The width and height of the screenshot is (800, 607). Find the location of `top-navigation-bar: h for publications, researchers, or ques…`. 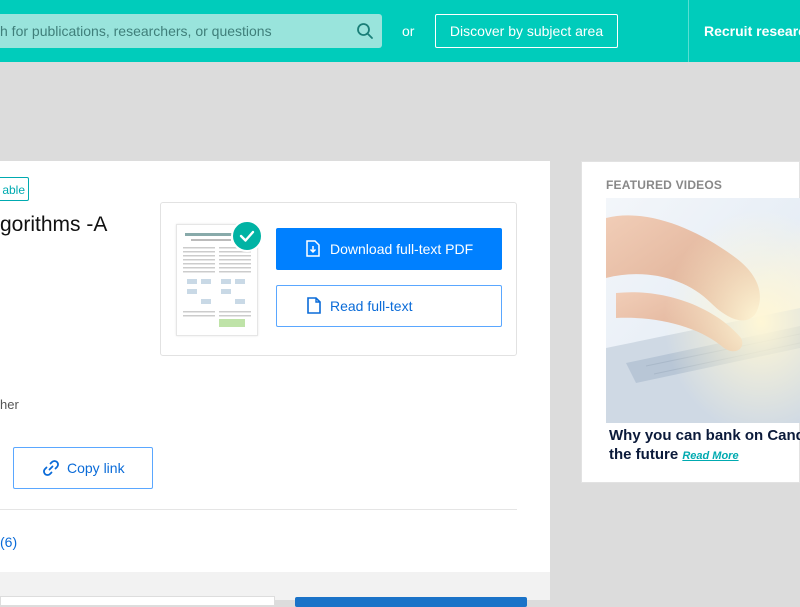

top-navigation-bar: h for publications, researchers, or ques… is located at coordinates (400, 31).